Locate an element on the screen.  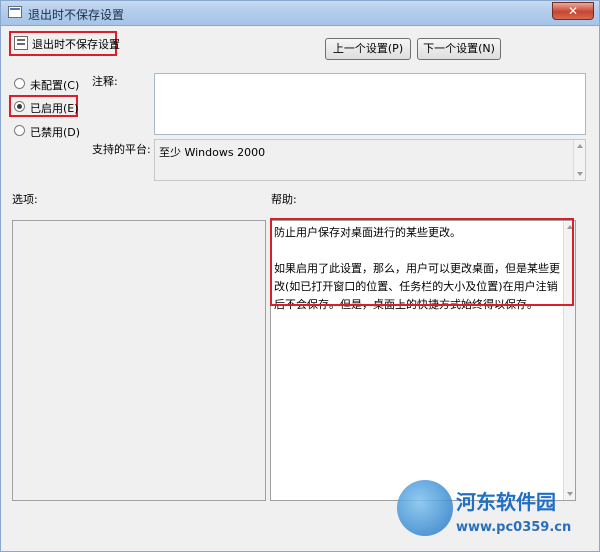
setting-title: 退出时不保存设置 is located at coordinates (76, 44).